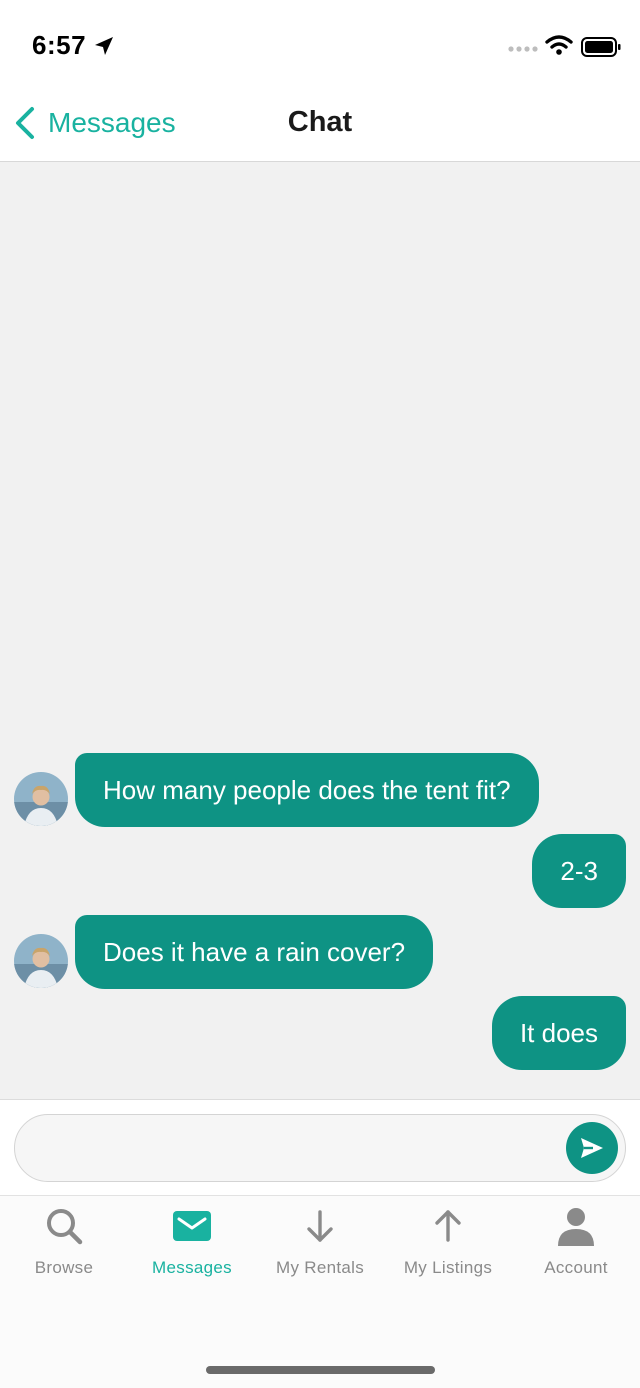 This screenshot has height=1388, width=640. I want to click on message-bubble: Does it have a rain cover?, so click(254, 952).